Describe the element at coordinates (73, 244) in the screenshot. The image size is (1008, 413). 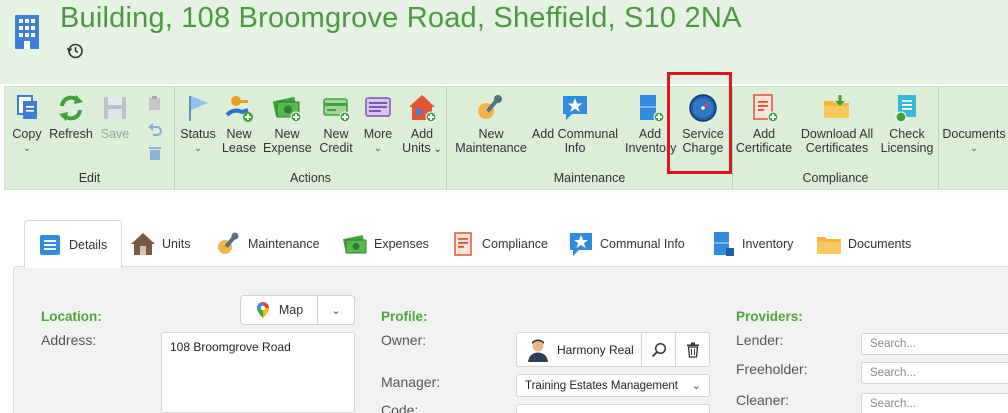
I see `tab-details: Details` at that location.